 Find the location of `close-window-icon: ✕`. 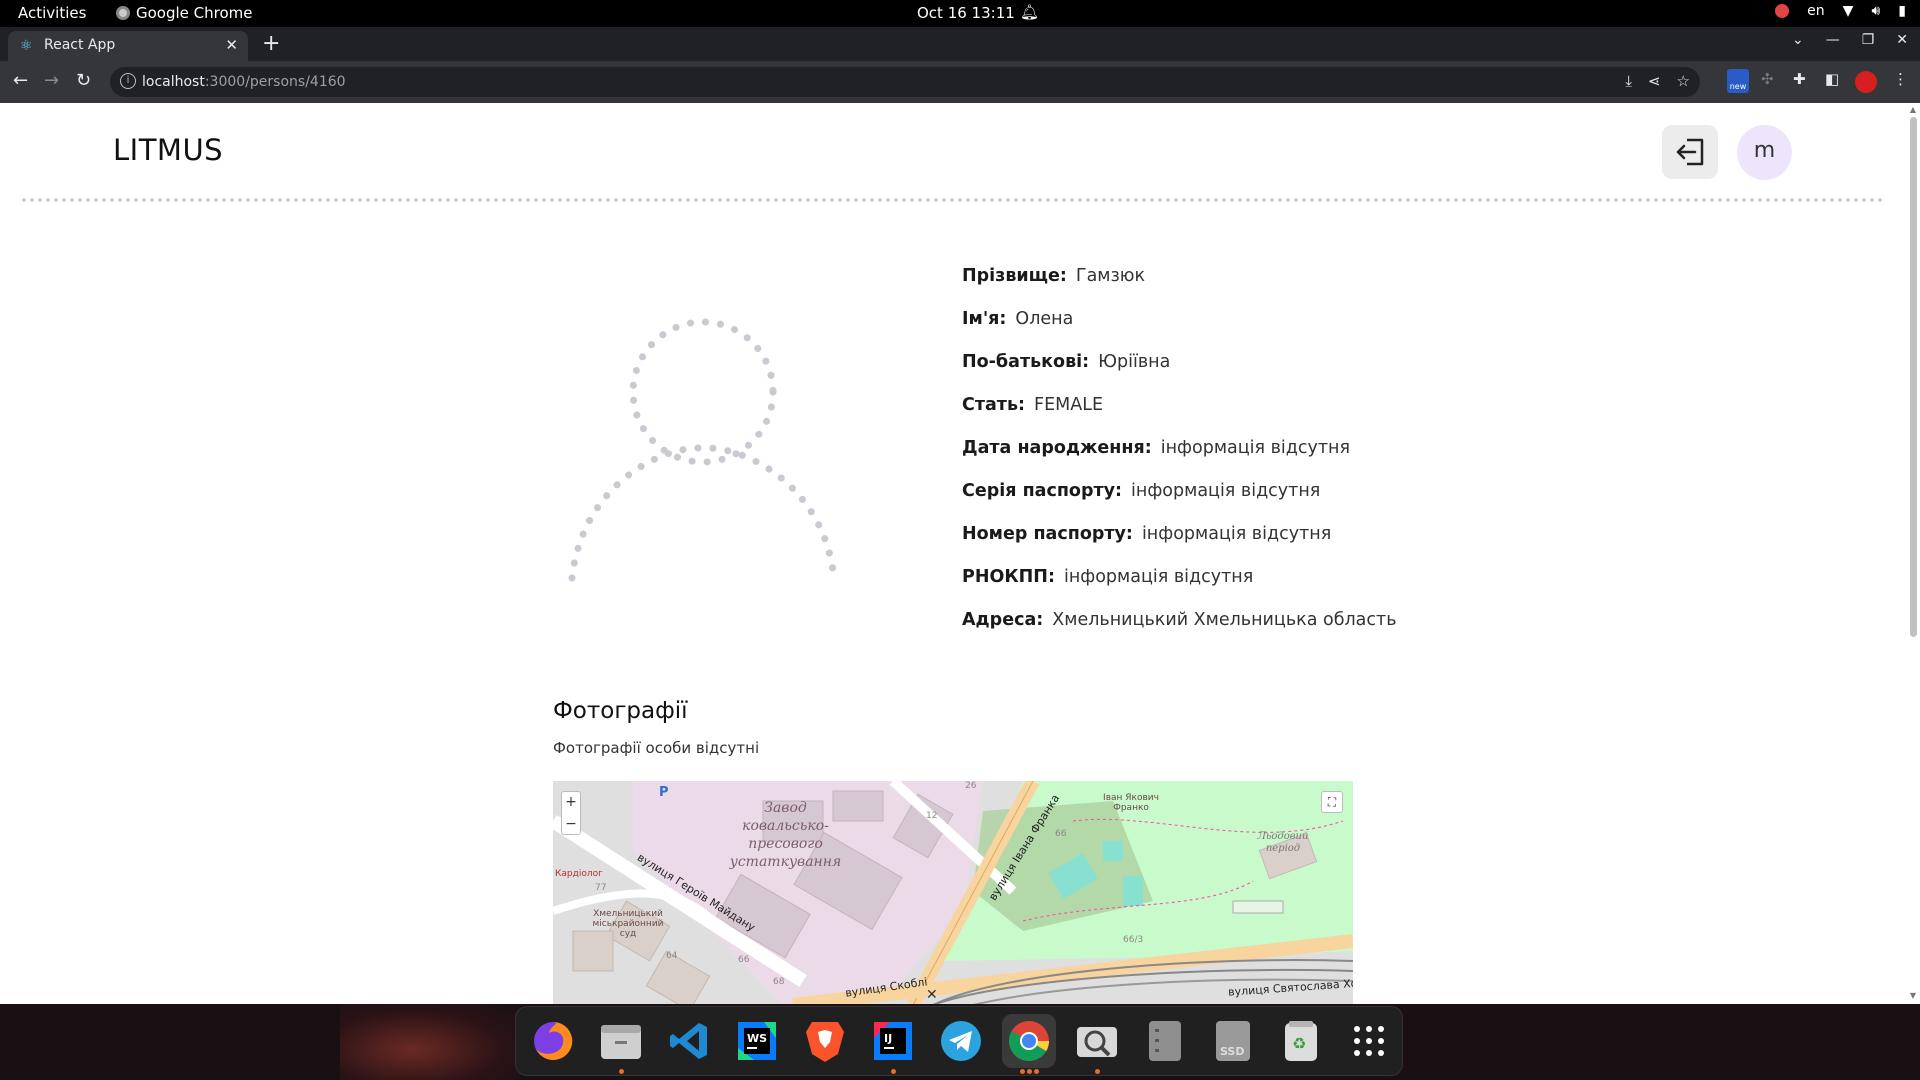

close-window-icon: ✕ is located at coordinates (1902, 40).